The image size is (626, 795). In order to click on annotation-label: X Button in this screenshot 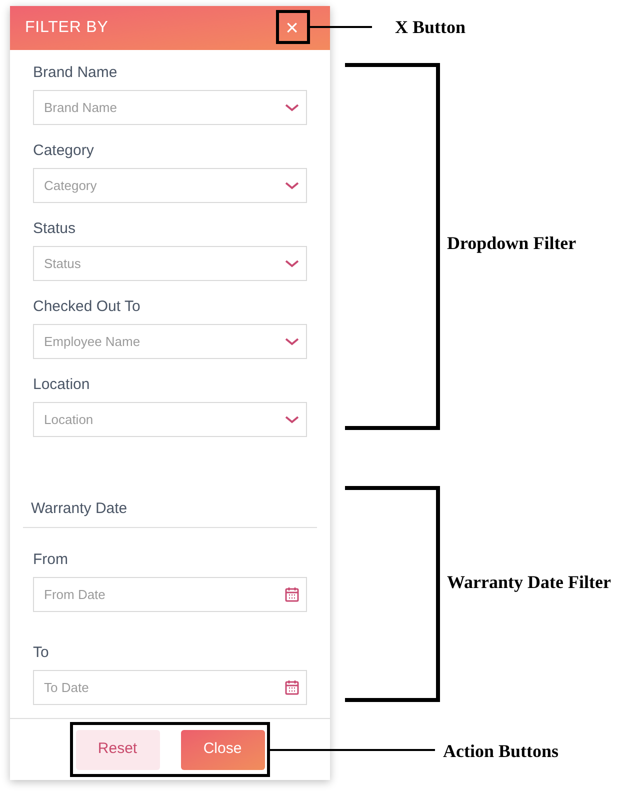, I will do `click(431, 27)`.